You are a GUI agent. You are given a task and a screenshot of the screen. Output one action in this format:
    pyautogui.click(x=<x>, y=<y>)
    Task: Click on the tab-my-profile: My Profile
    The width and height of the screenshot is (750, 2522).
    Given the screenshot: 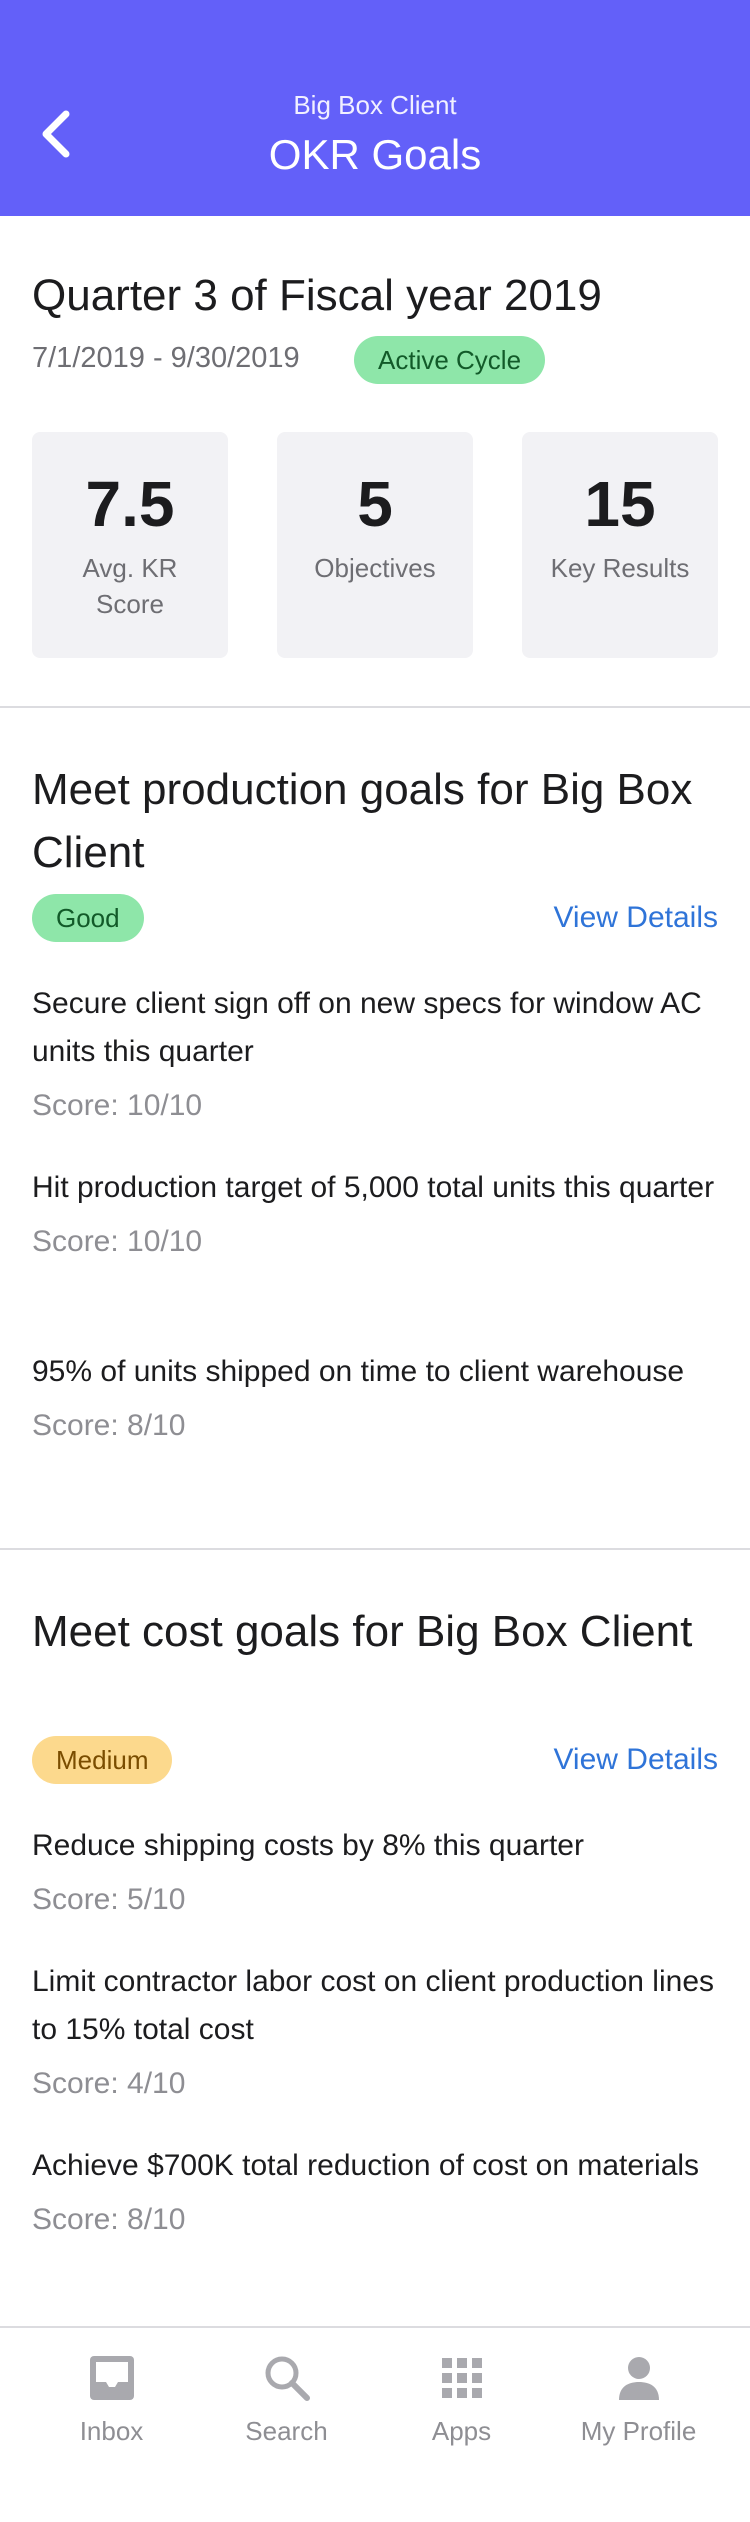 What is the action you would take?
    pyautogui.click(x=638, y=2398)
    